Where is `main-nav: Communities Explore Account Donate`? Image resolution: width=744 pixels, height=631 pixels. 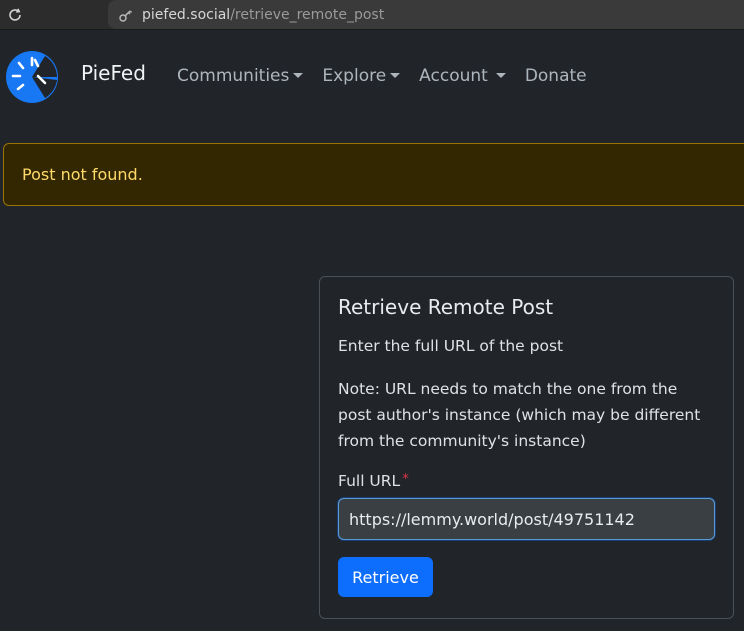
main-nav: Communities Explore Account Donate is located at coordinates (391, 76).